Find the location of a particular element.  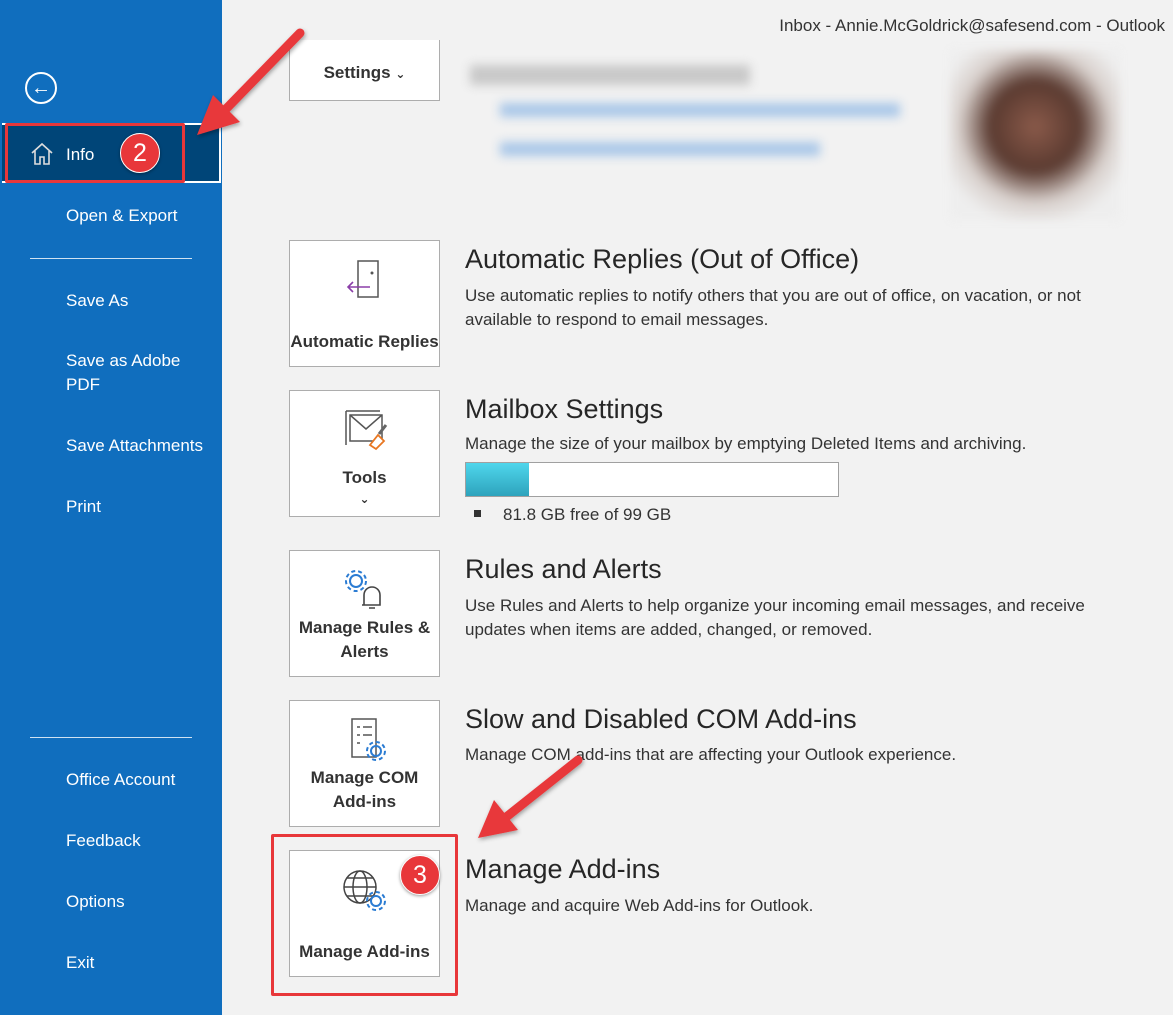

tile-label: Manage COM Add-ins is located at coordinates (364, 789).